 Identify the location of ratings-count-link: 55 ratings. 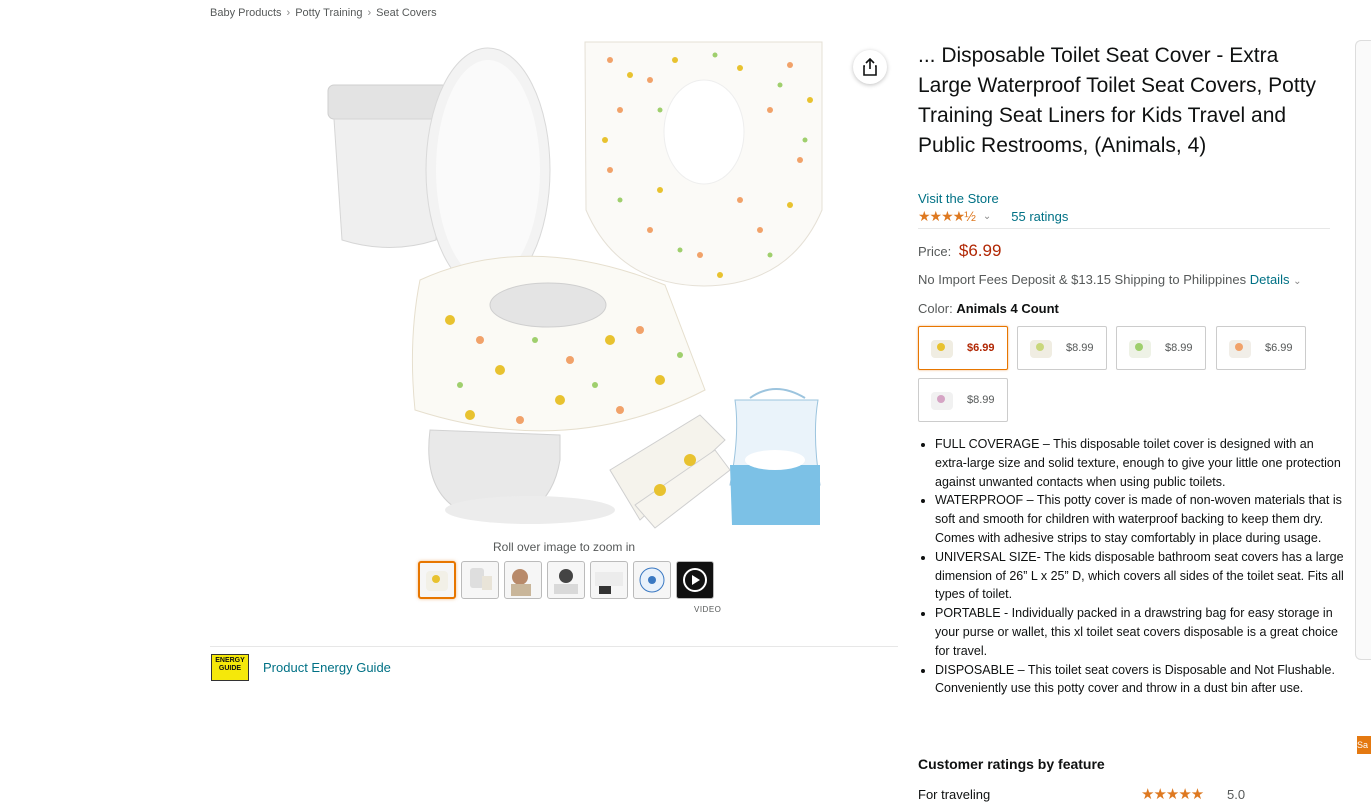
(1039, 216).